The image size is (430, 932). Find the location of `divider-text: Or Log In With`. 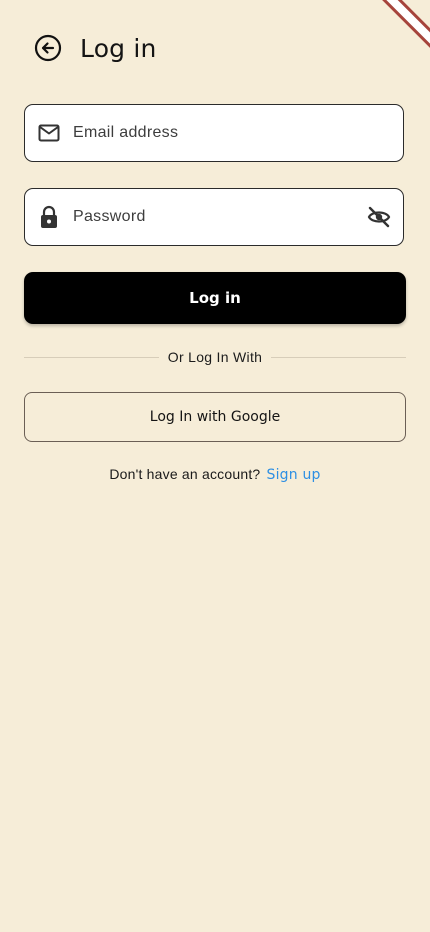

divider-text: Or Log In With is located at coordinates (215, 357).